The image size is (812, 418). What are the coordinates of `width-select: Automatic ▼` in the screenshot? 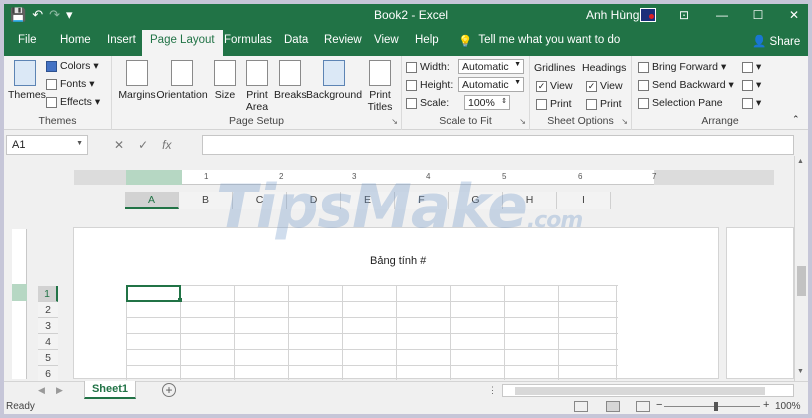 It's located at (491, 66).